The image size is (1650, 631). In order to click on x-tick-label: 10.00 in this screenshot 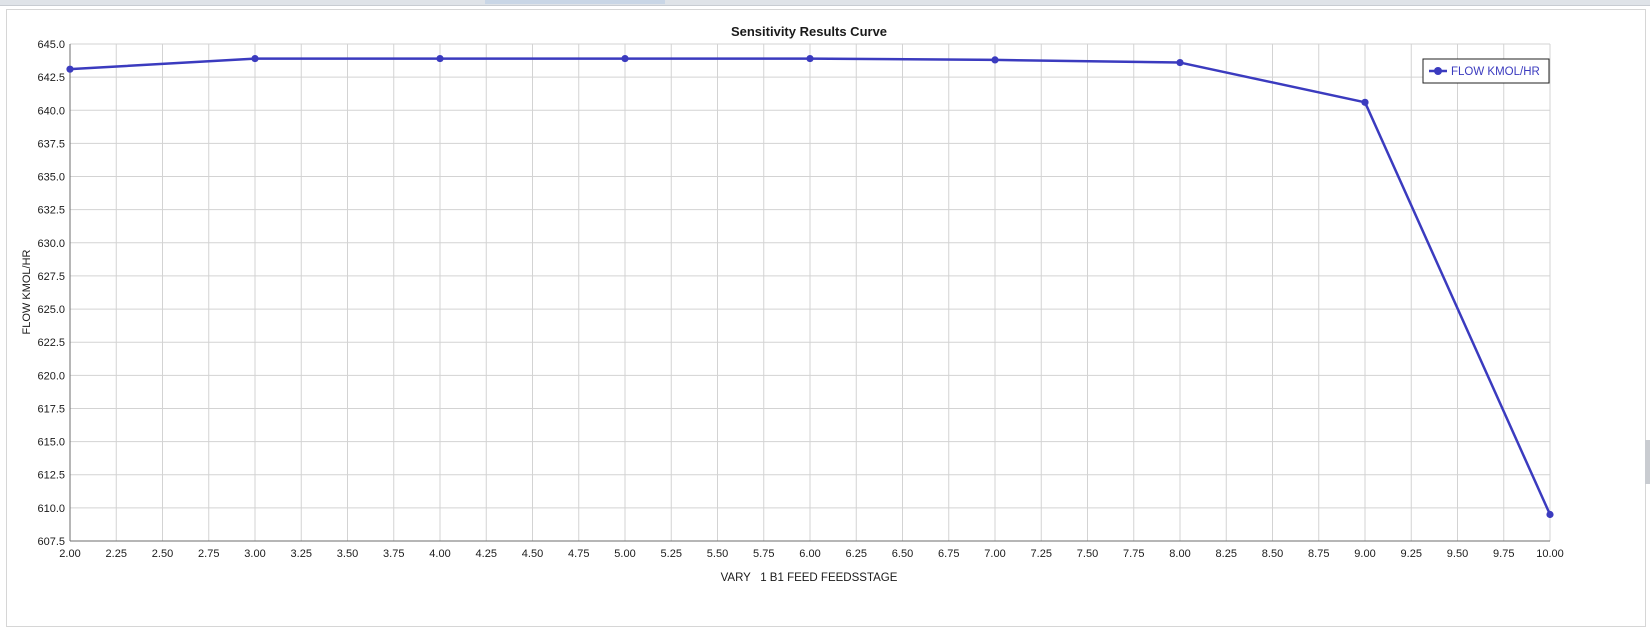, I will do `click(1550, 554)`.